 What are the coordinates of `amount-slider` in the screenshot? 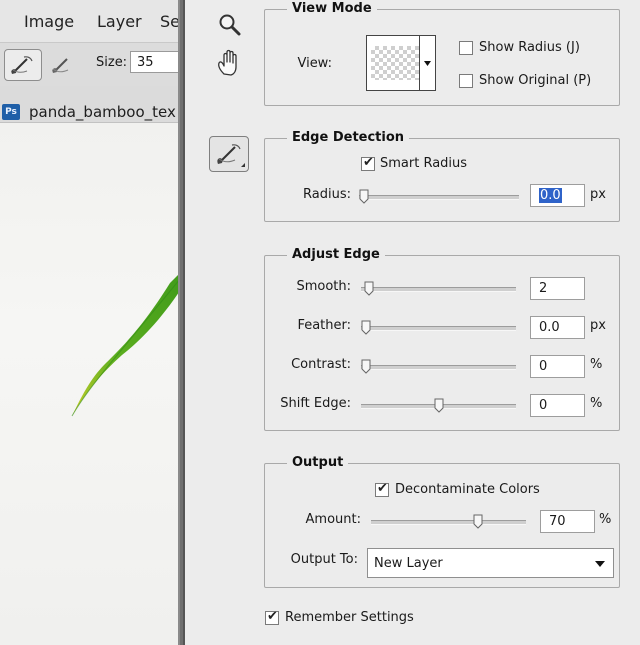 It's located at (448, 521).